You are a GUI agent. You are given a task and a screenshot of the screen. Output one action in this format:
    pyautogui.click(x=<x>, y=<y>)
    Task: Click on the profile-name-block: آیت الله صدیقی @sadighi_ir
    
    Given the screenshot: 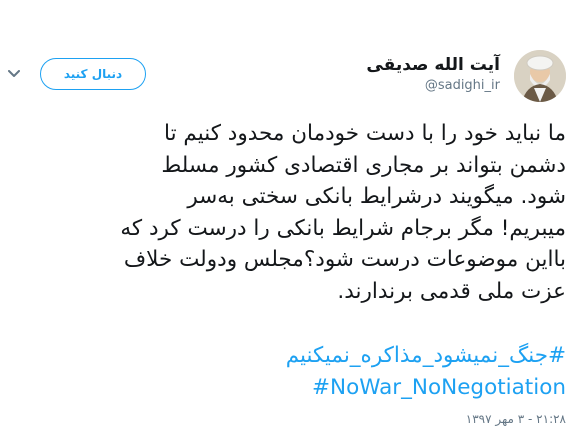 What is the action you would take?
    pyautogui.click(x=433, y=75)
    